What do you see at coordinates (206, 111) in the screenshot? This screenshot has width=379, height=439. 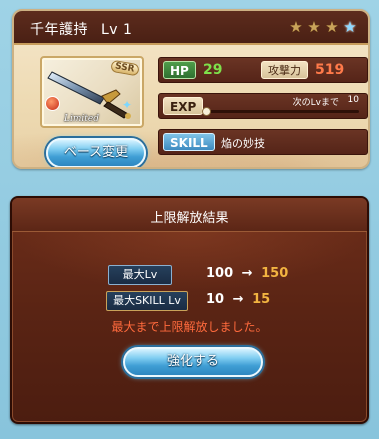 I see `exp-progress-knob` at bounding box center [206, 111].